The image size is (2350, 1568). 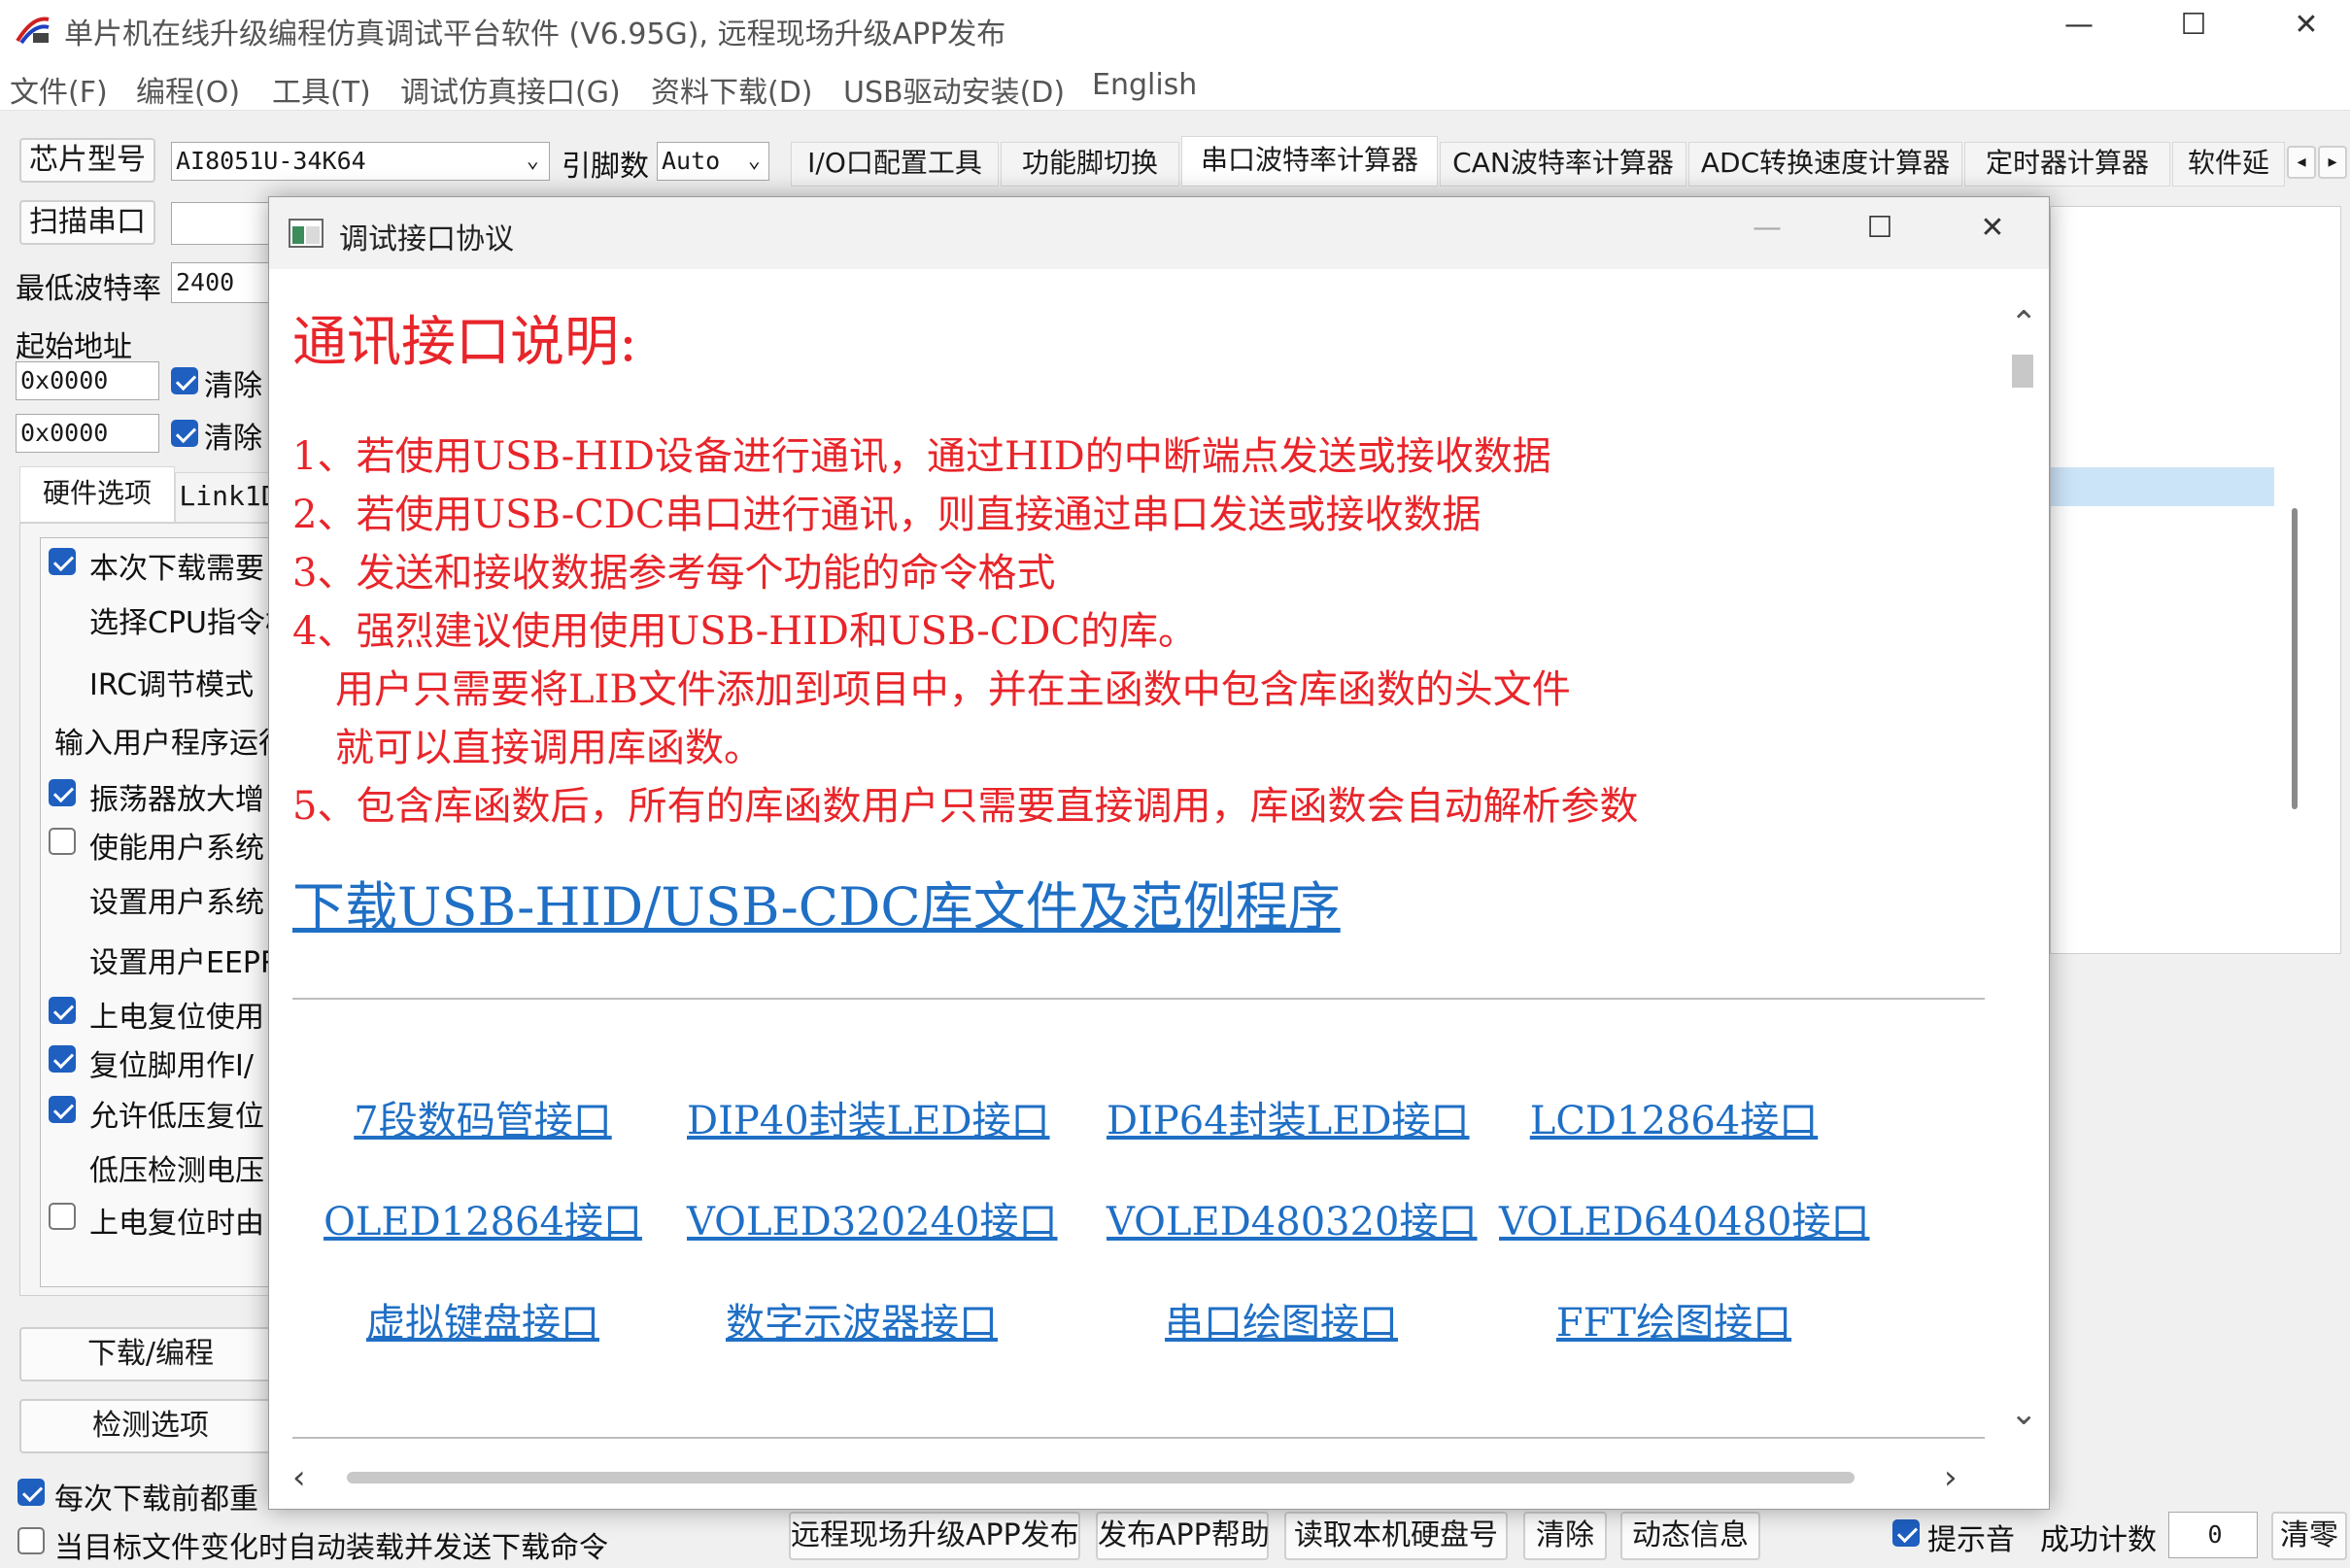 What do you see at coordinates (872, 1218) in the screenshot?
I see `link-voled320240: VOLED320240接口` at bounding box center [872, 1218].